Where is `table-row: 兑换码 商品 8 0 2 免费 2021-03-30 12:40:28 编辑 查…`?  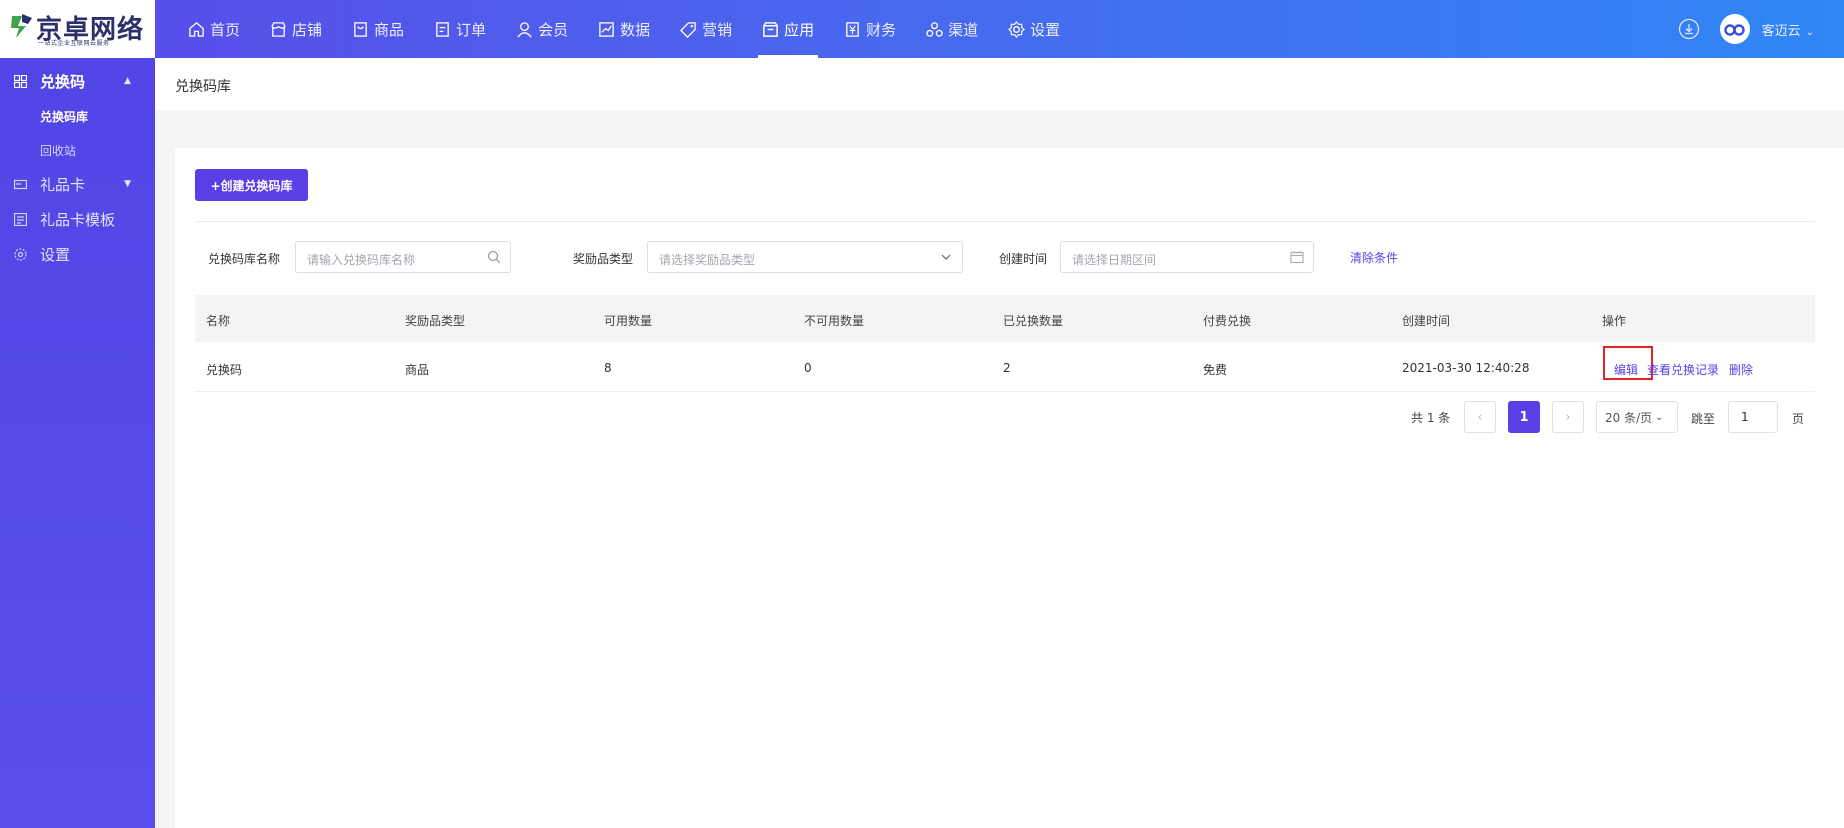
table-row: 兑换码 商品 8 0 2 免费 2021-03-30 12:40:28 编辑 查… is located at coordinates (1005, 367).